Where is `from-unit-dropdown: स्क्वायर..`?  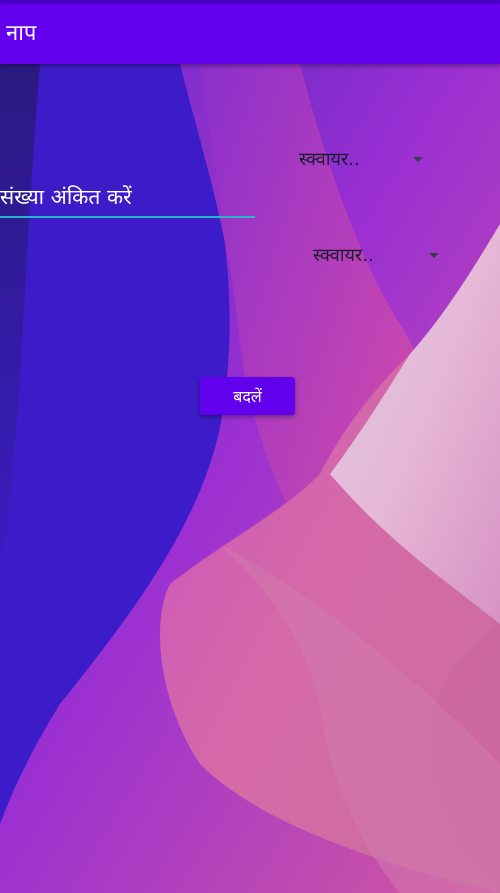
from-unit-dropdown: स्क्वायर.. is located at coordinates (364, 159).